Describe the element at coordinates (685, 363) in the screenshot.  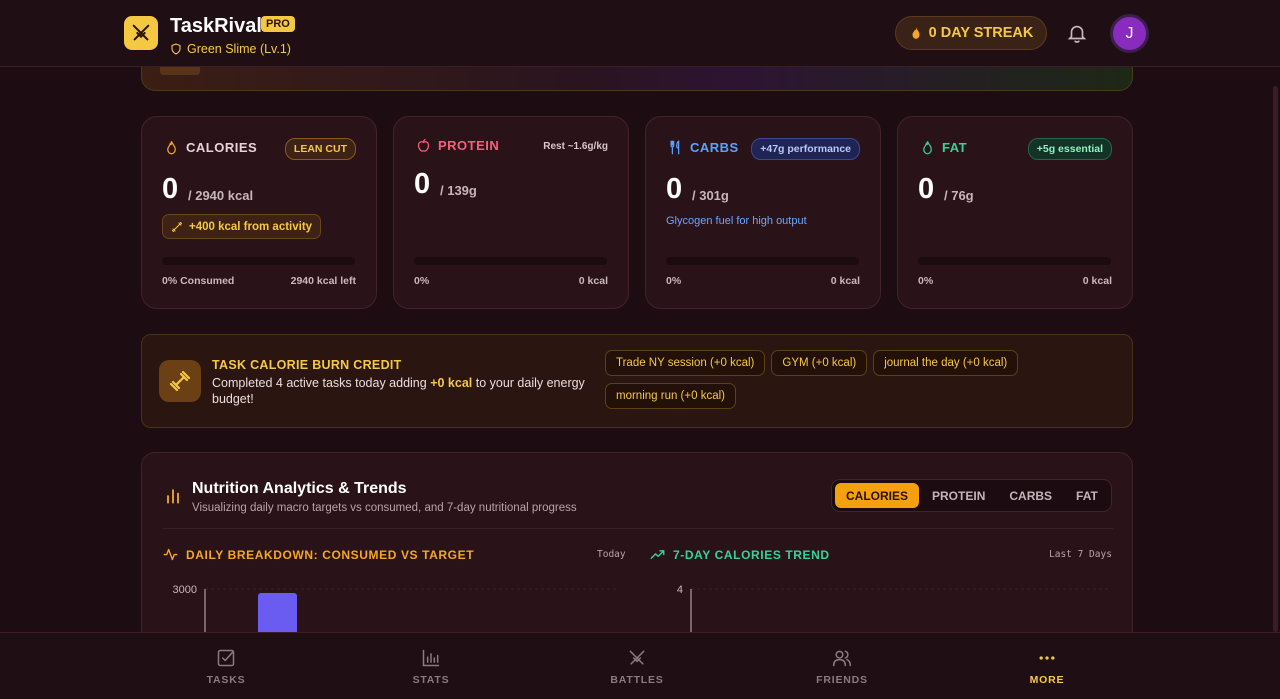
I see `task-chip: Trade NY session (+0 kcal)` at that location.